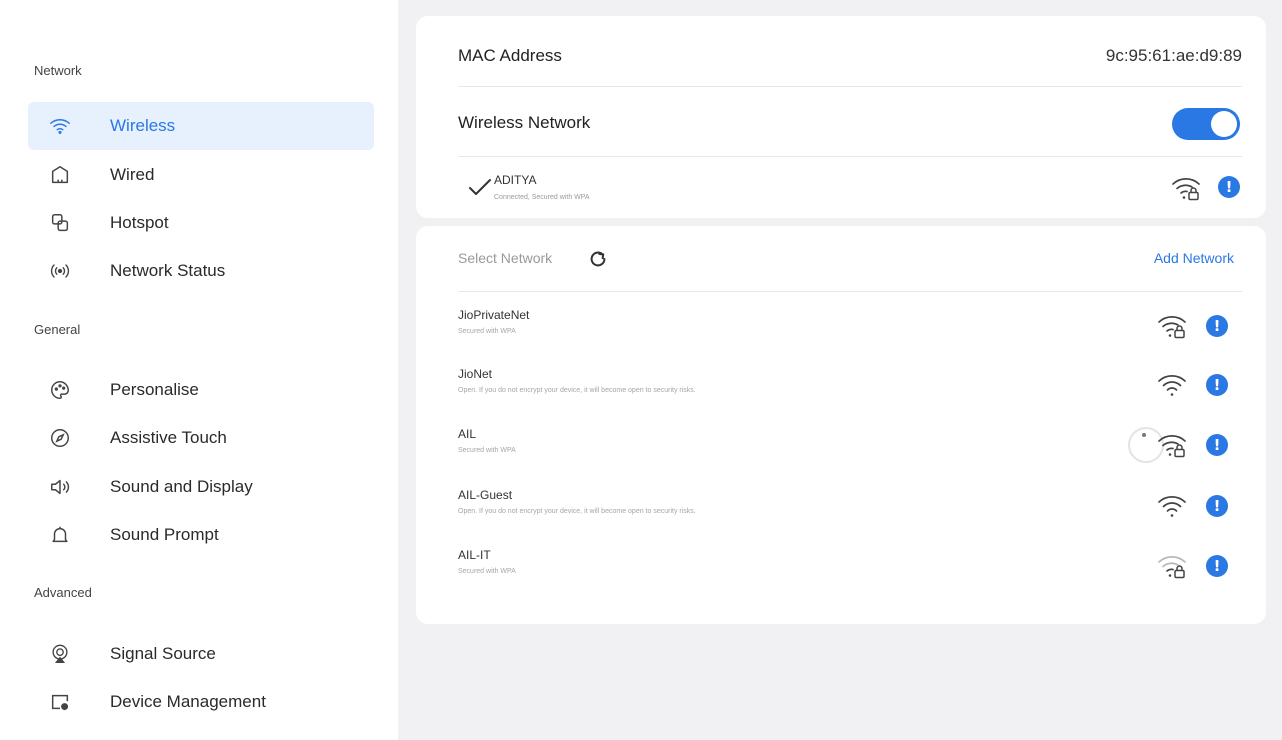 The height and width of the screenshot is (740, 1282). What do you see at coordinates (201, 126) in the screenshot?
I see `sidebar-item-wireless: Wireless` at bounding box center [201, 126].